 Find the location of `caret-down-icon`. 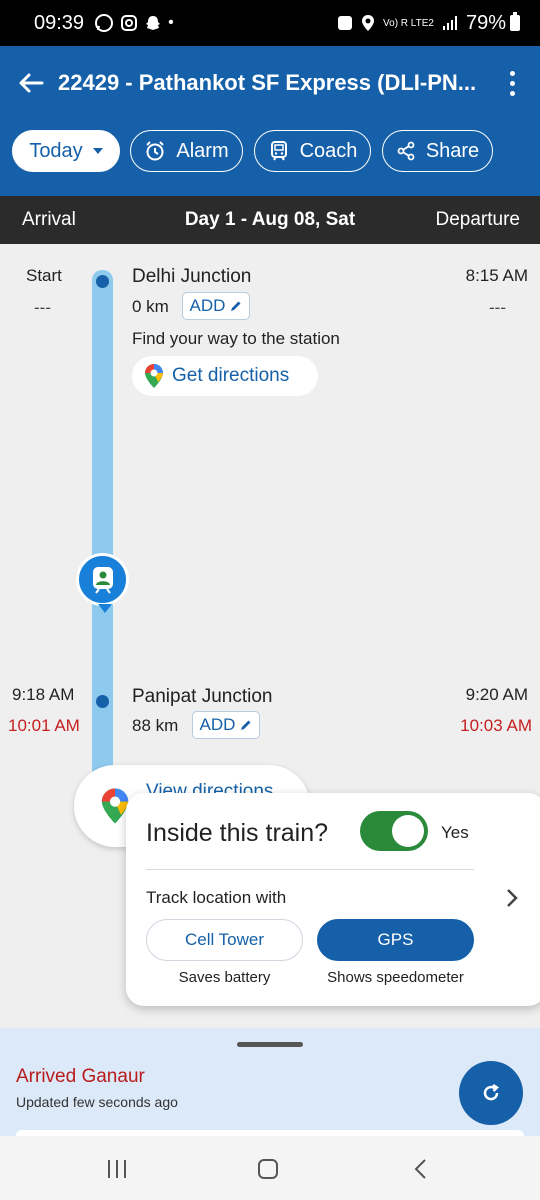

caret-down-icon is located at coordinates (97, 151).